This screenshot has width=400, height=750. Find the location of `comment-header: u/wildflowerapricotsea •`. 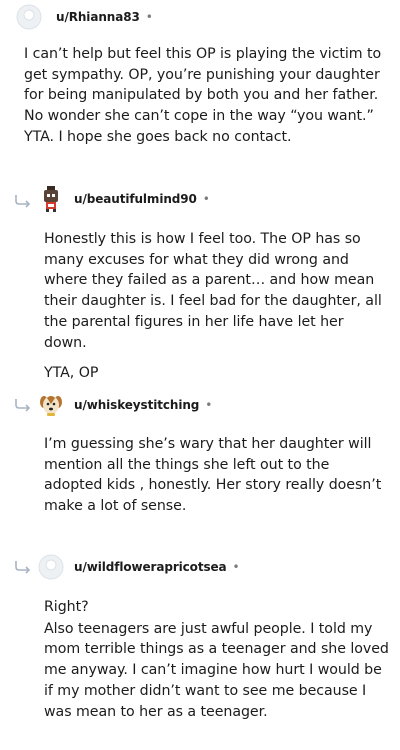

comment-header: u/wildflowerapricotsea • is located at coordinates (139, 567).